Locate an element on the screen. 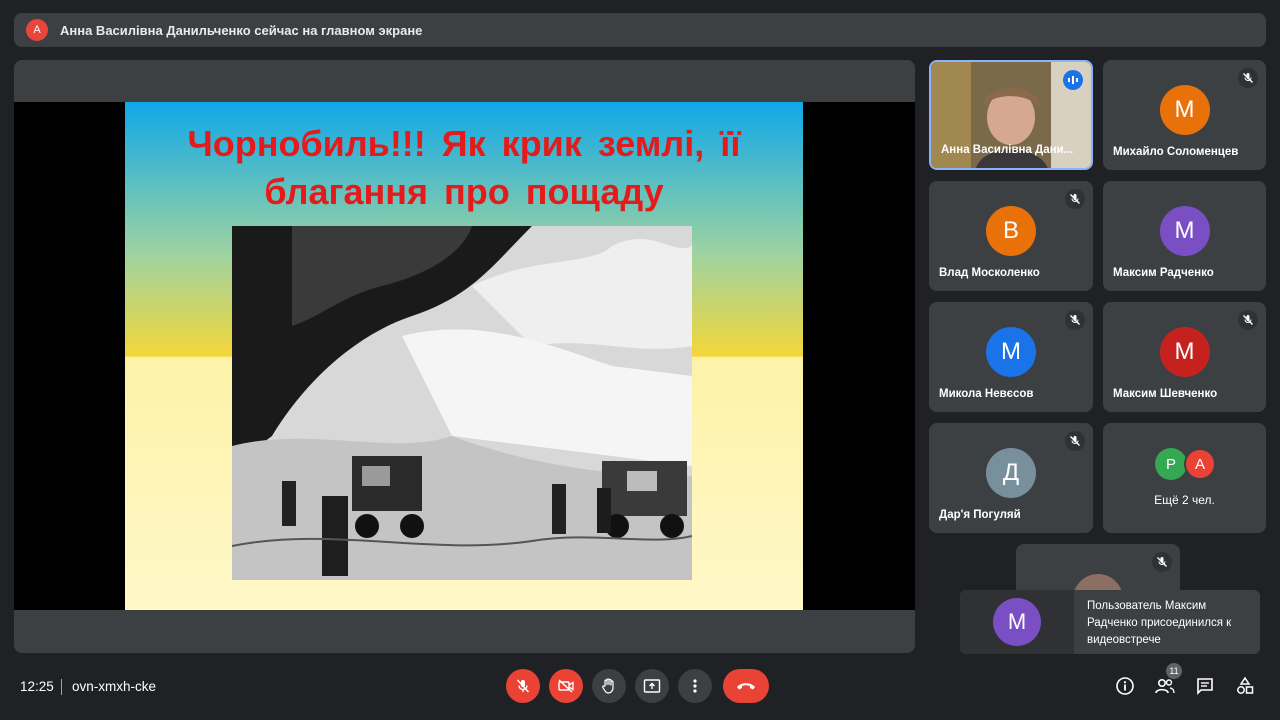 This screenshot has width=1280, height=720. meeting-details-button is located at coordinates (1125, 686).